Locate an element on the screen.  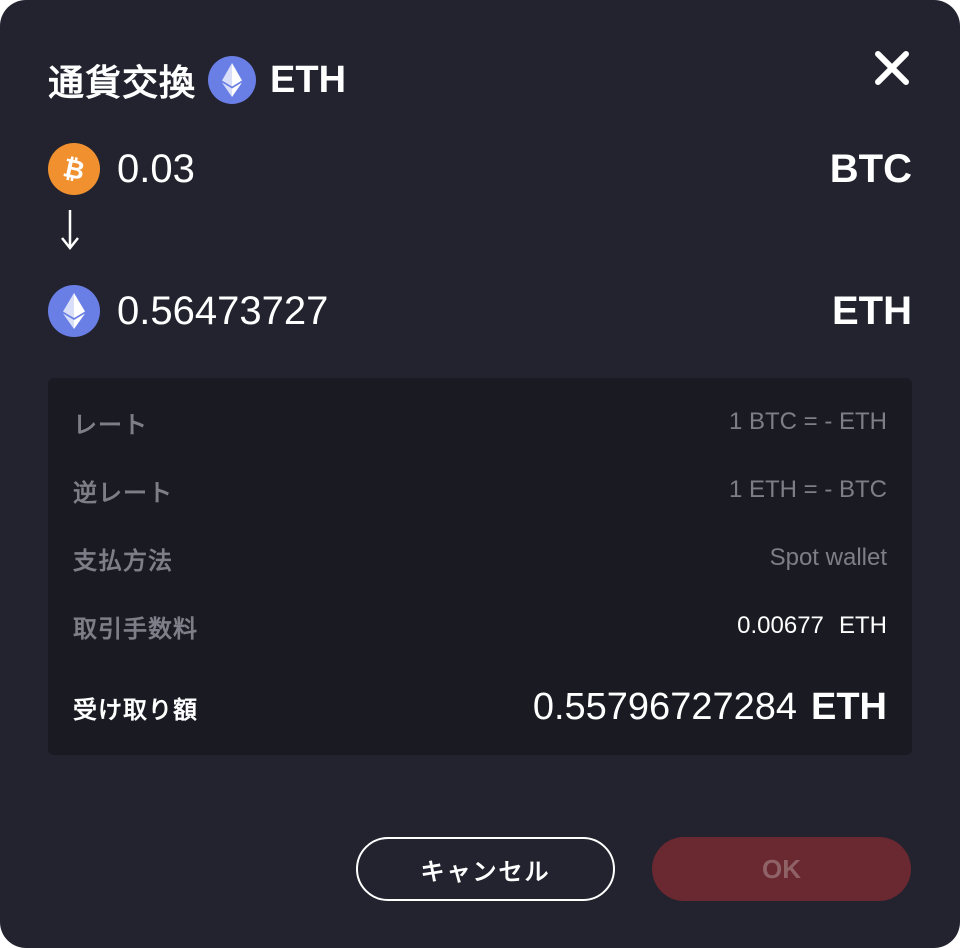
to-unit: ETH is located at coordinates (872, 310).